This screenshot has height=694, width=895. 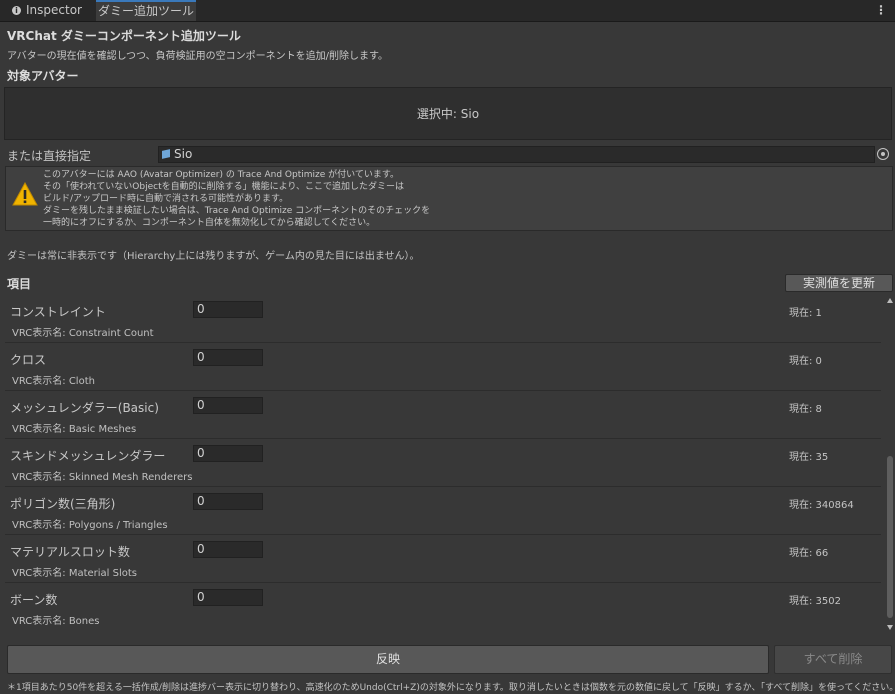 I want to click on direct-target-label: または直接指定, so click(x=49, y=156).